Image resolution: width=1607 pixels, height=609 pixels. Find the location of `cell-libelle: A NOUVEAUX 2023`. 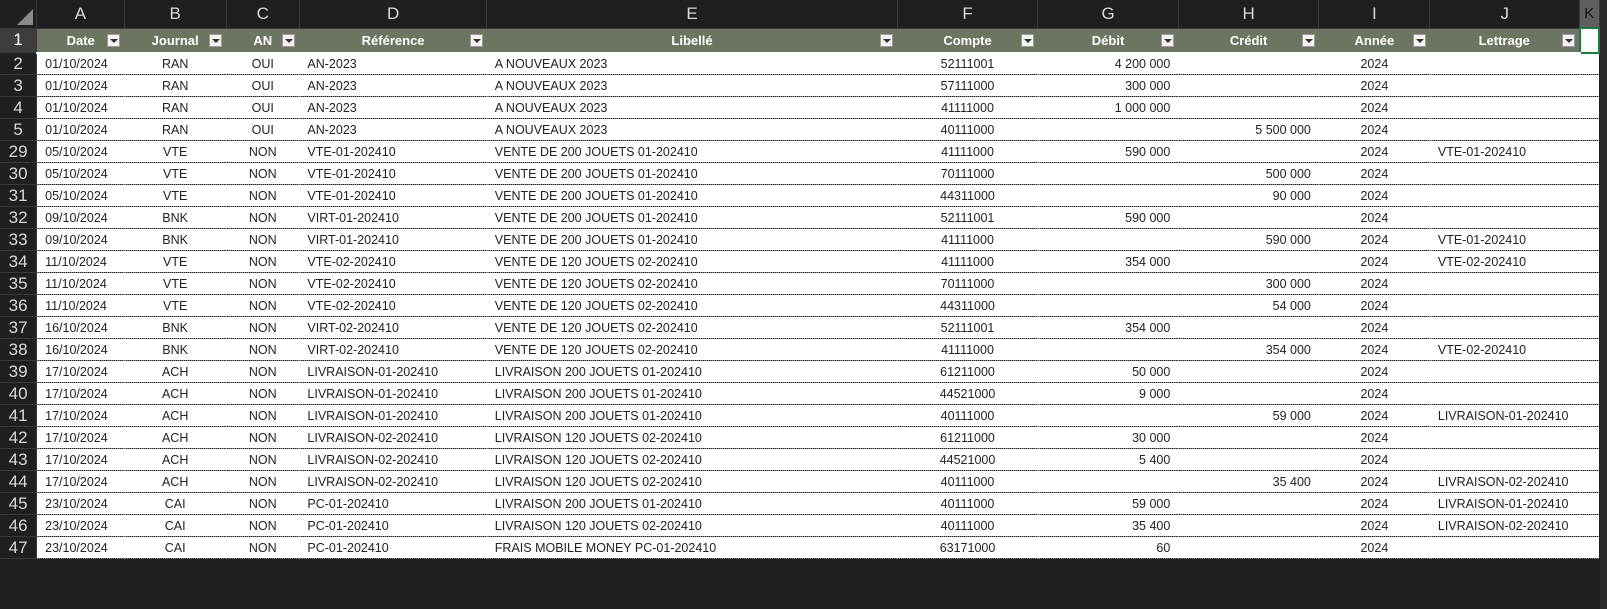

cell-libelle: A NOUVEAUX 2023 is located at coordinates (692, 107).